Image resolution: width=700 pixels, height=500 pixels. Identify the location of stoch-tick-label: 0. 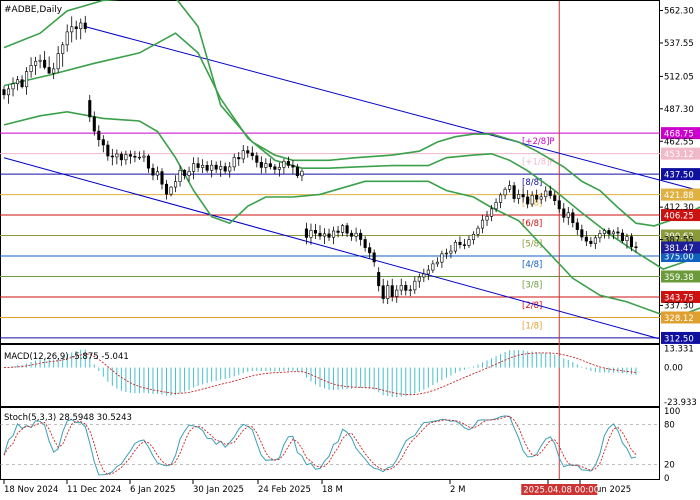
(666, 479).